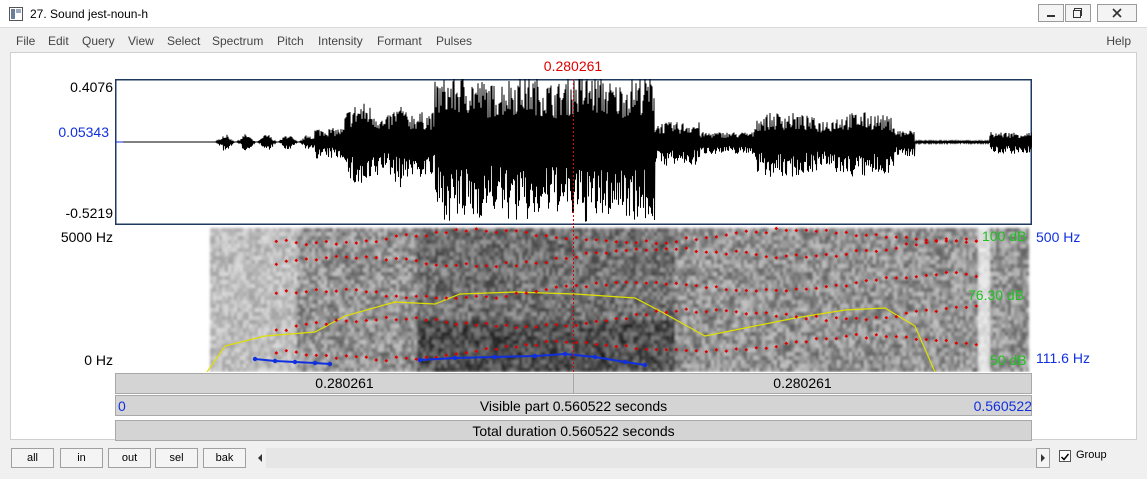 The height and width of the screenshot is (479, 1147). Describe the element at coordinates (16, 14) in the screenshot. I see `app-icon` at that location.